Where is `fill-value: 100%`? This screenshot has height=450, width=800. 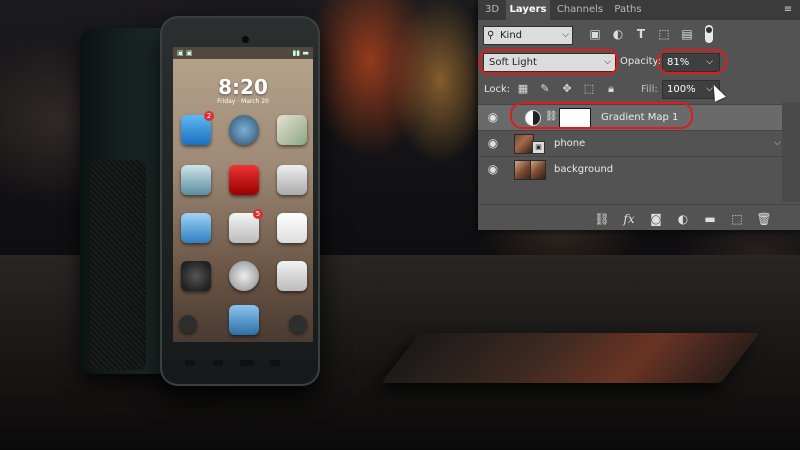 fill-value: 100% is located at coordinates (681, 89).